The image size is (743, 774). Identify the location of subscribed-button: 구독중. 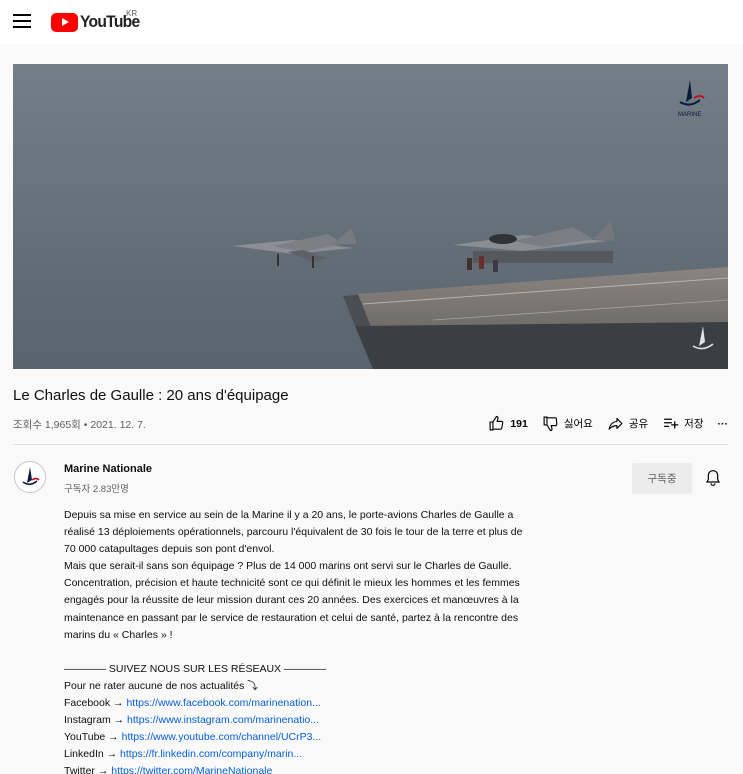
(662, 478).